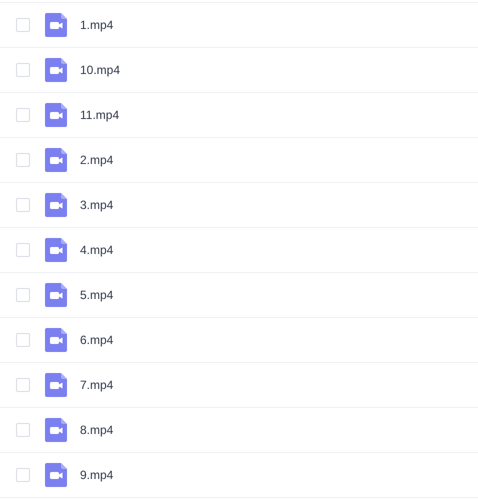 Image resolution: width=478 pixels, height=499 pixels. I want to click on file-name: 6.mp4, so click(97, 340).